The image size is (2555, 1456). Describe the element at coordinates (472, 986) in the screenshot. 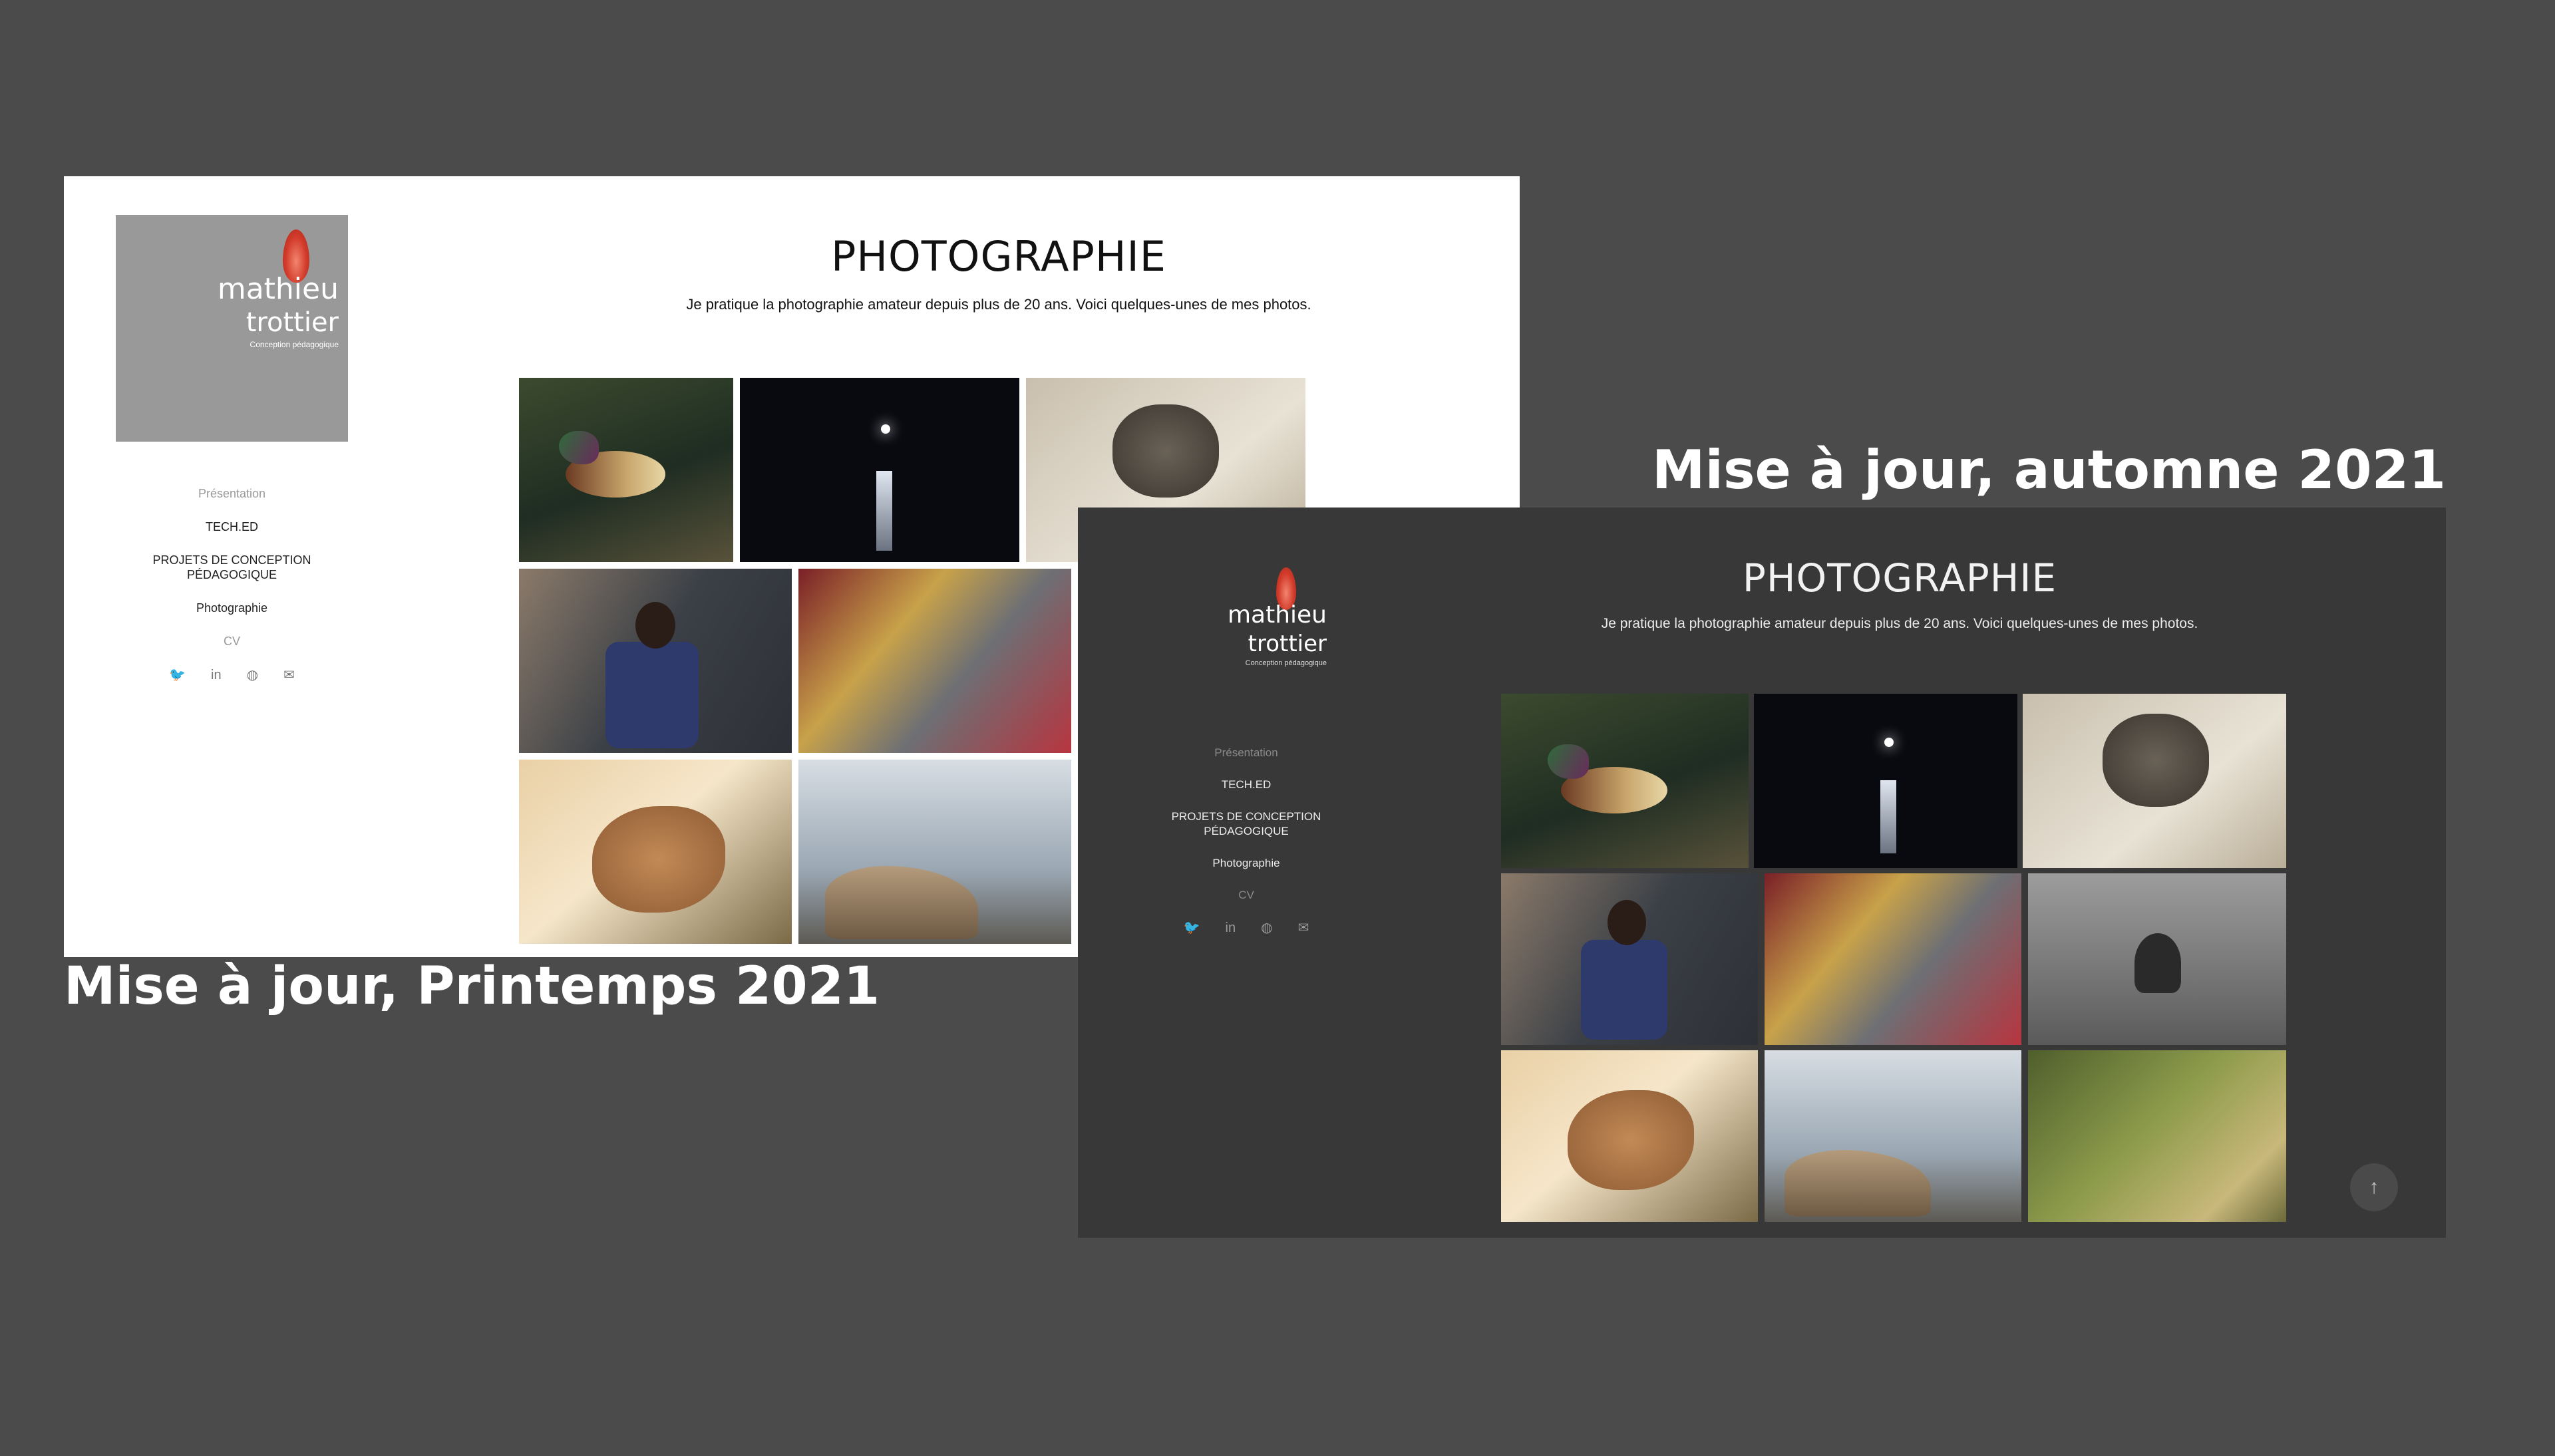

I see `caption-spring-2021: Mise à jour, Printemps 2021` at that location.